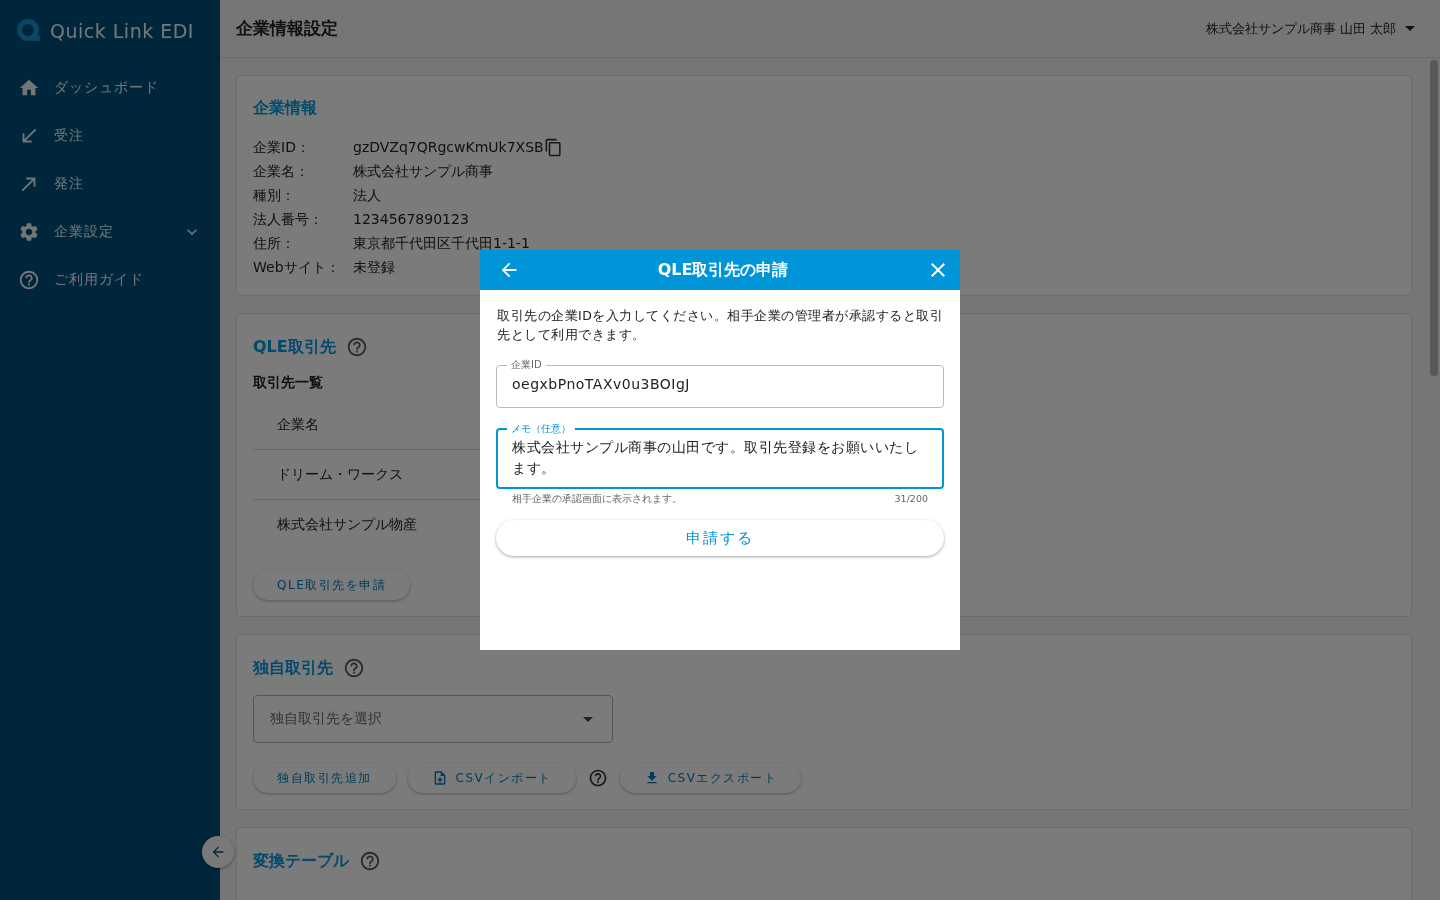 The image size is (1440, 900). I want to click on field-label: 法人番号：, so click(288, 219).